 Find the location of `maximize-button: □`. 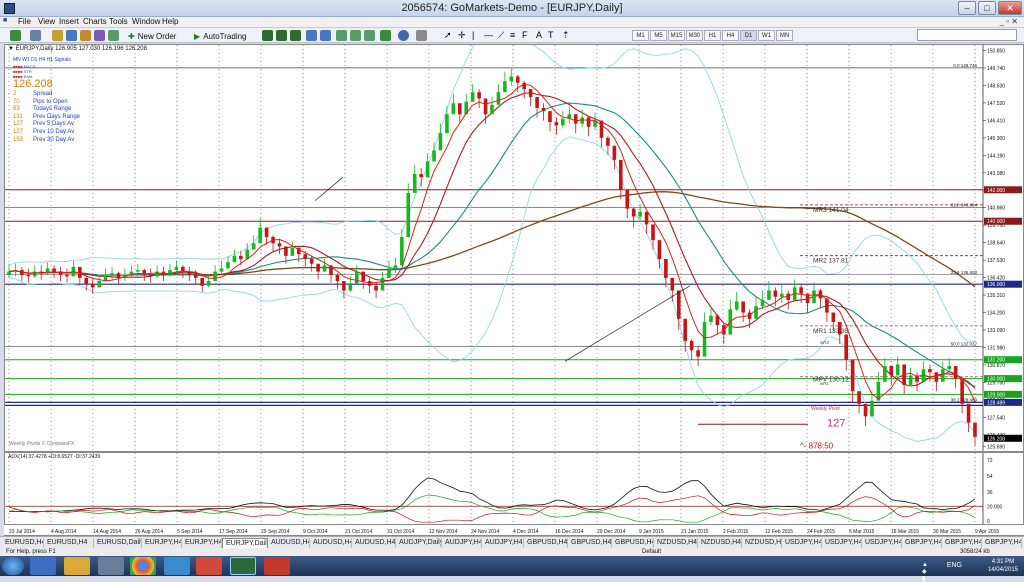

maximize-button: □ is located at coordinates (987, 8).